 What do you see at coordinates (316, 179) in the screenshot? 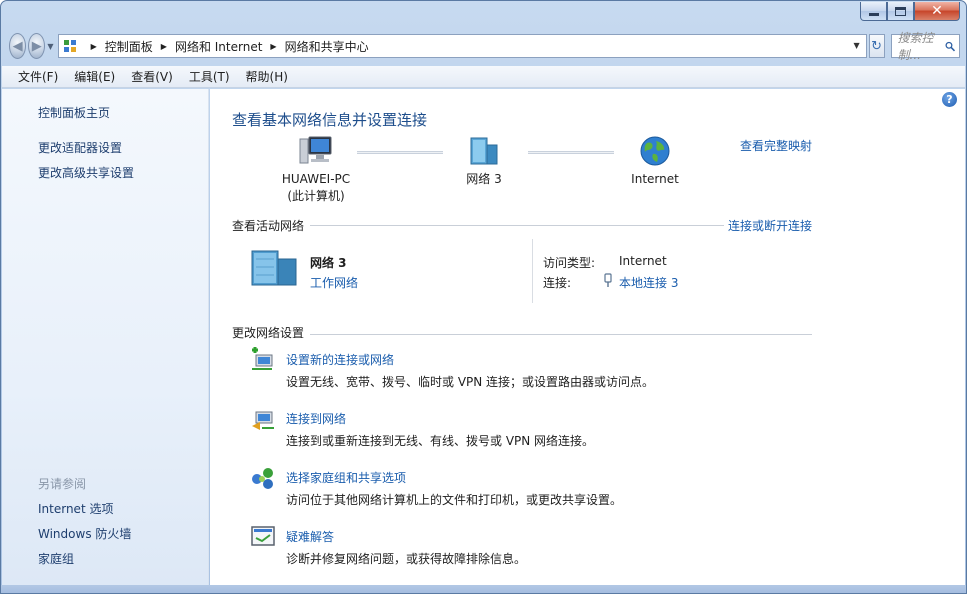
I see `computer-name: HUAWEI-PC` at bounding box center [316, 179].